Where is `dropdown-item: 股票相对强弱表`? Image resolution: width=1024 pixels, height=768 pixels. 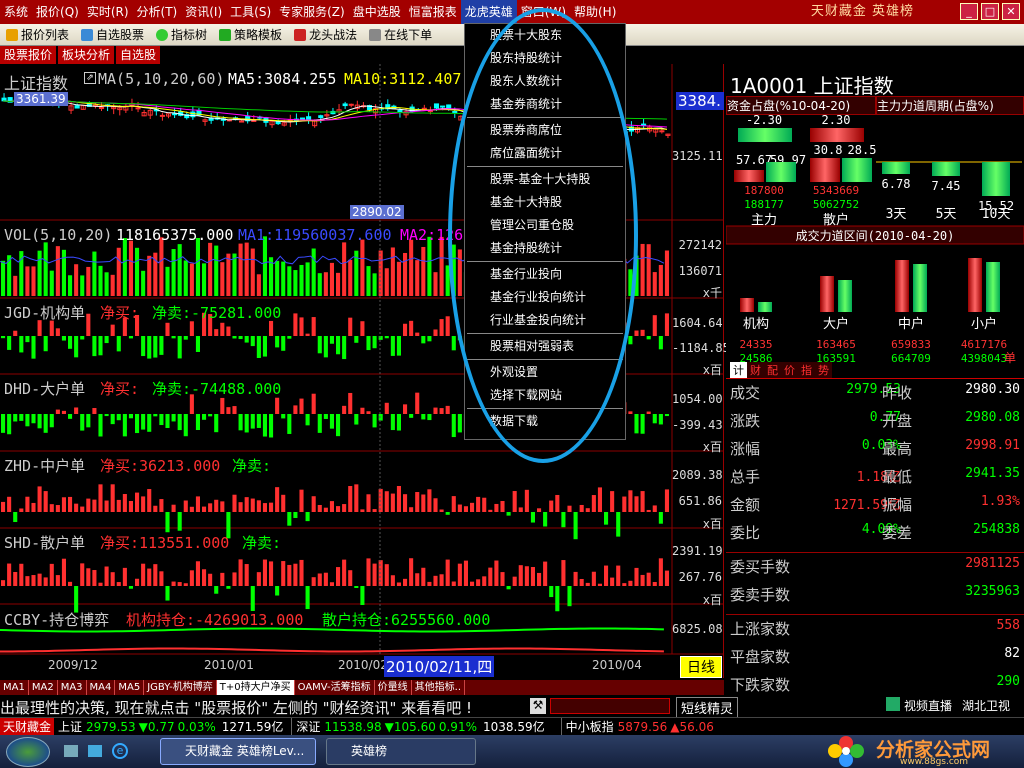 dropdown-item: 股票相对强弱表 is located at coordinates (545, 346).